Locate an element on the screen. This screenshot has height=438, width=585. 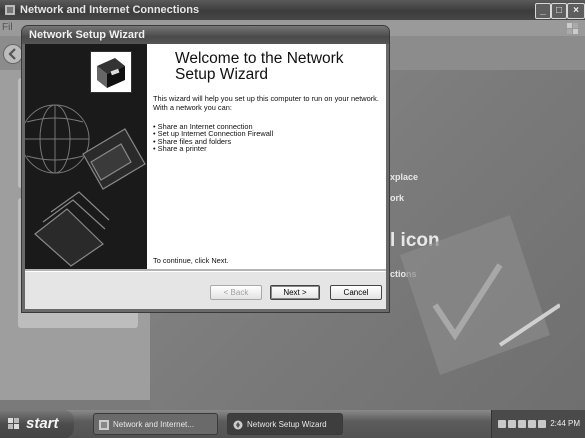
taskbar-item-network-setup-wizard: Network Setup Wizard is located at coordinates (285, 424).